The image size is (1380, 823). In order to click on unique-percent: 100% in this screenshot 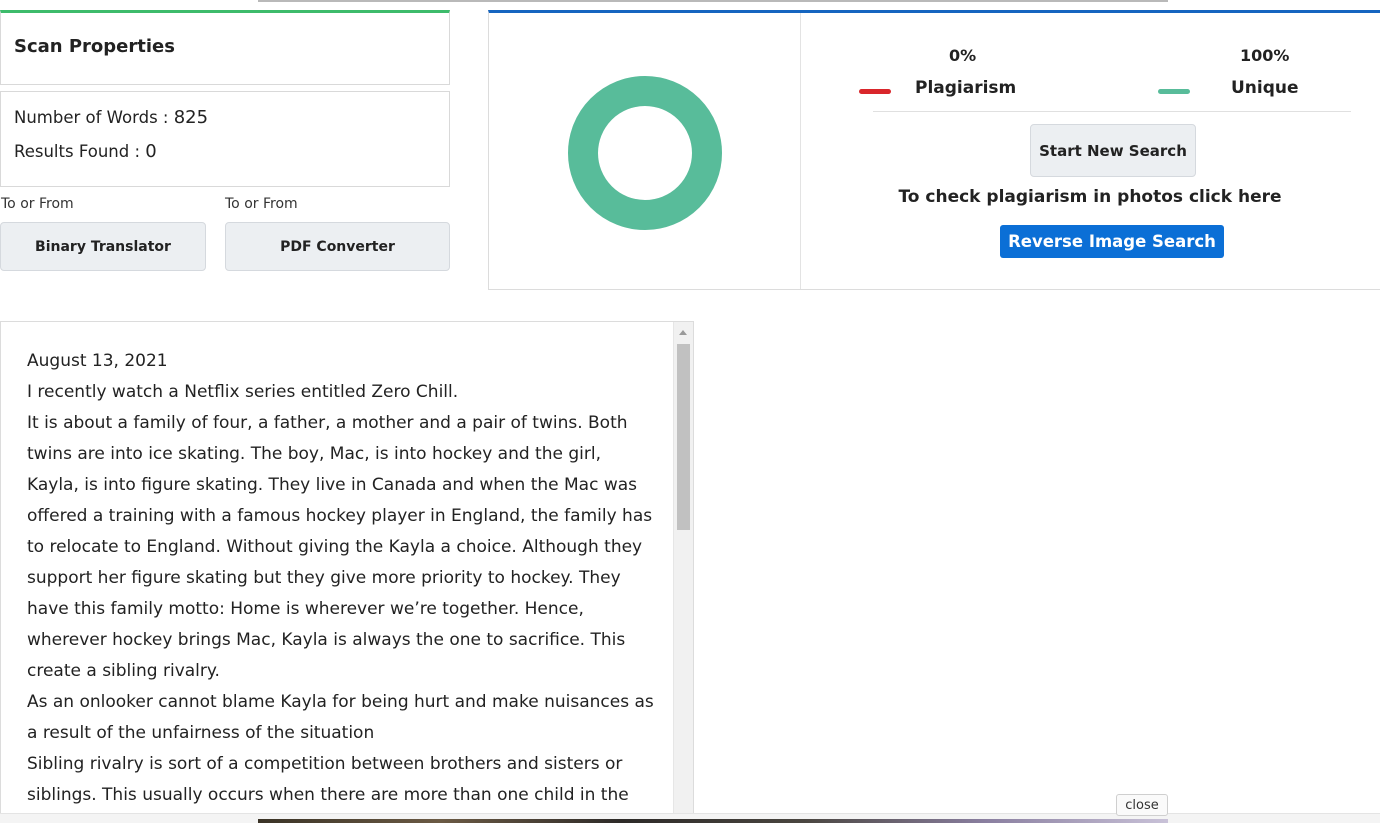, I will do `click(1265, 55)`.